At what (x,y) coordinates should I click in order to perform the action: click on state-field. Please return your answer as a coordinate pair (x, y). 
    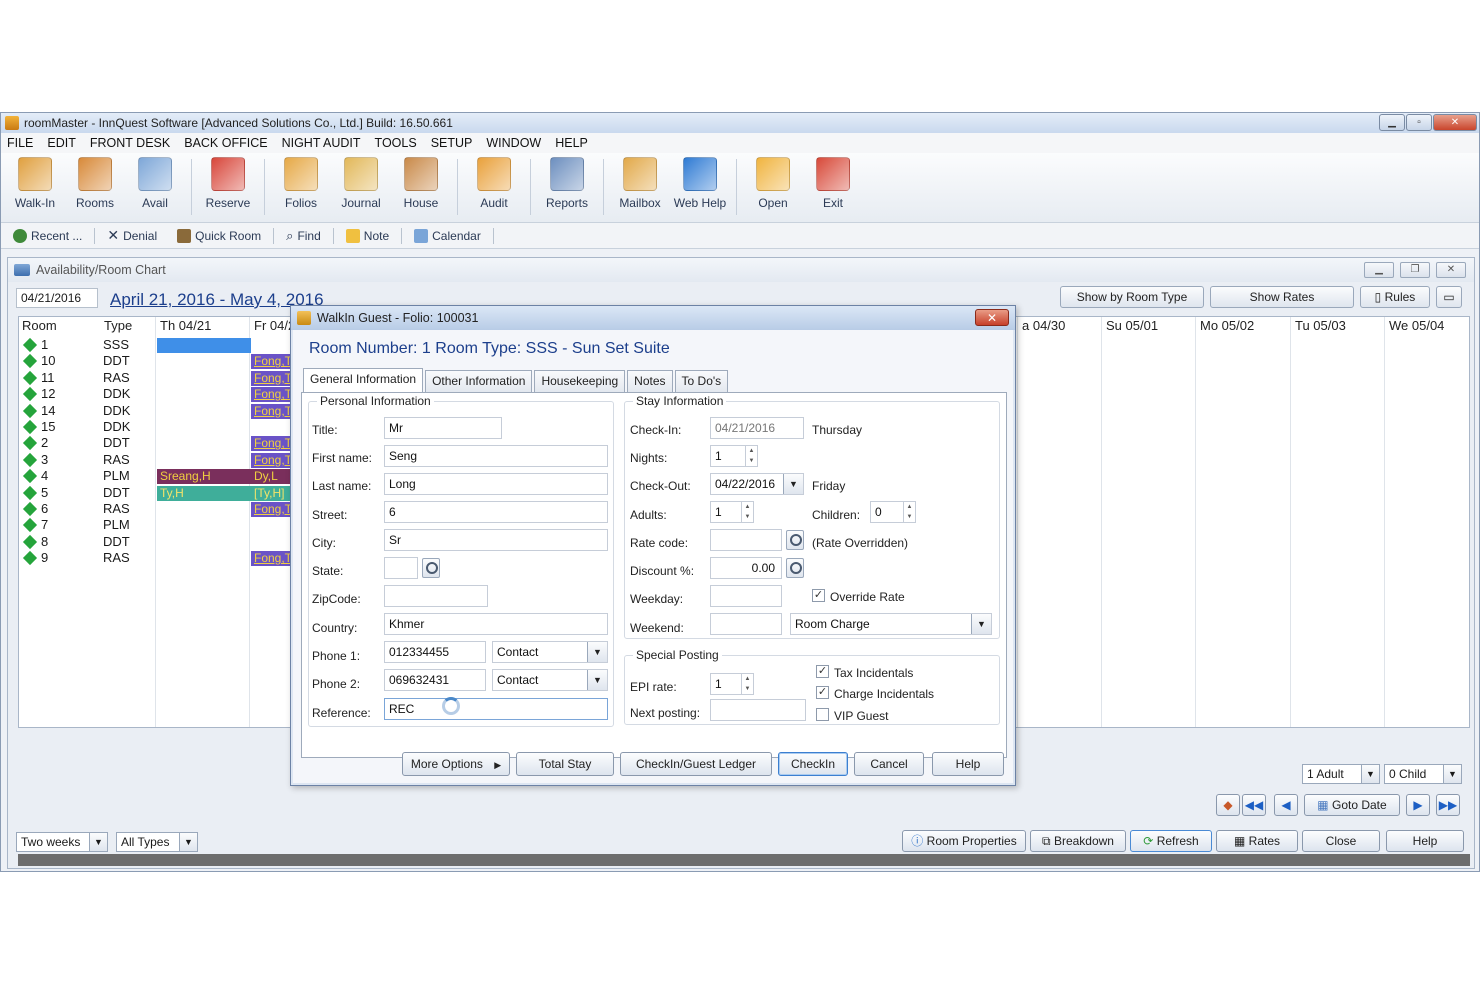
    Looking at the image, I should click on (401, 568).